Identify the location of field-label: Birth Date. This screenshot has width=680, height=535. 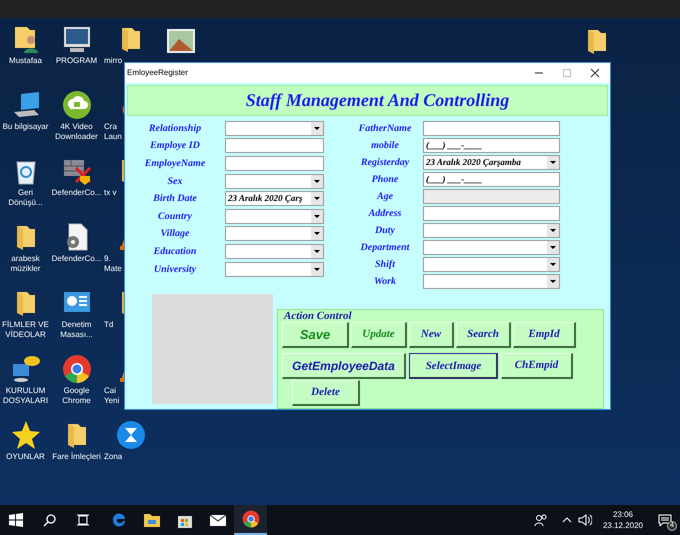
(175, 199).